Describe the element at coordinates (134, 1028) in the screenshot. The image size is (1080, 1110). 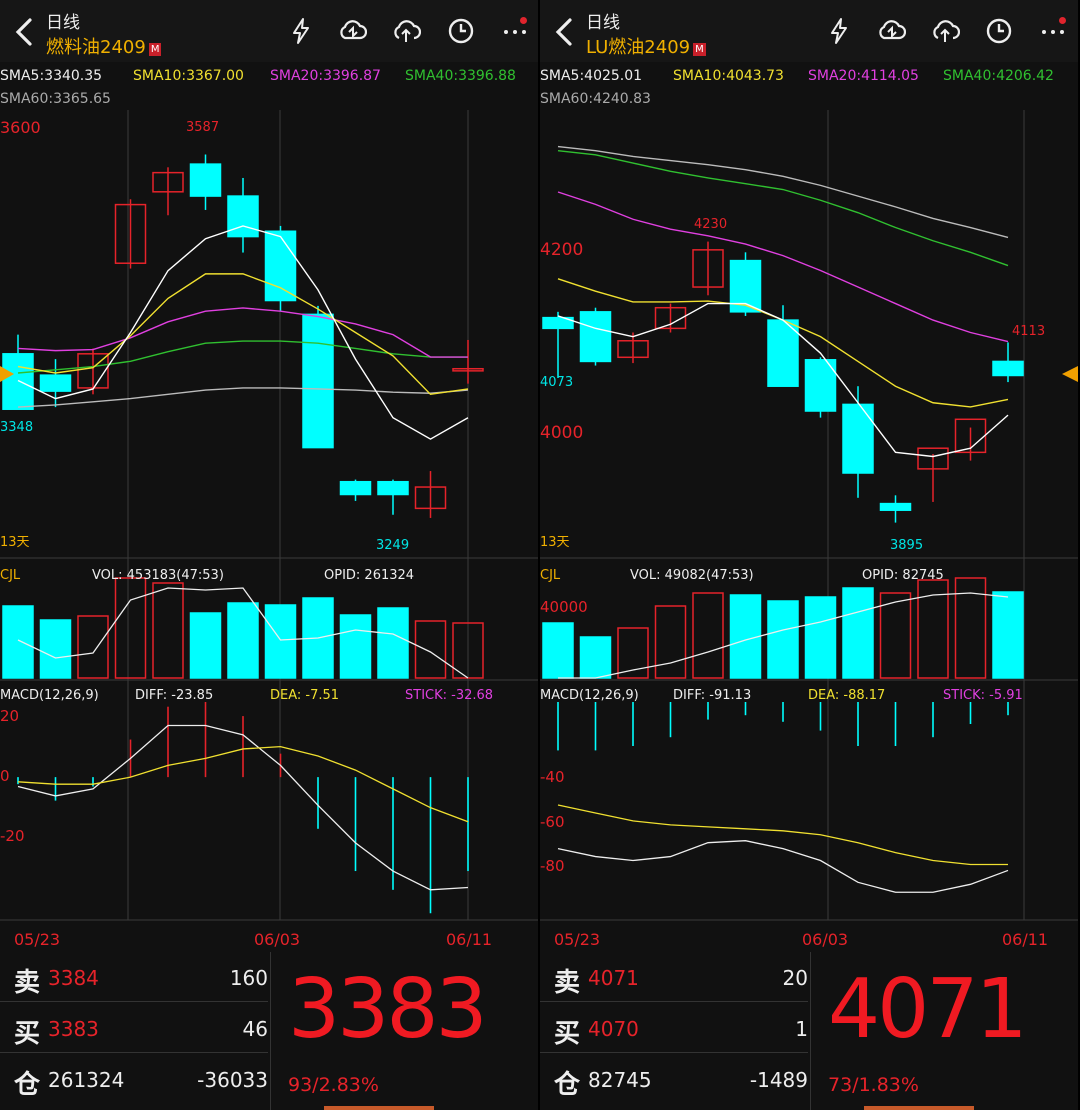
I see `buy-row: 买 3383 46` at that location.